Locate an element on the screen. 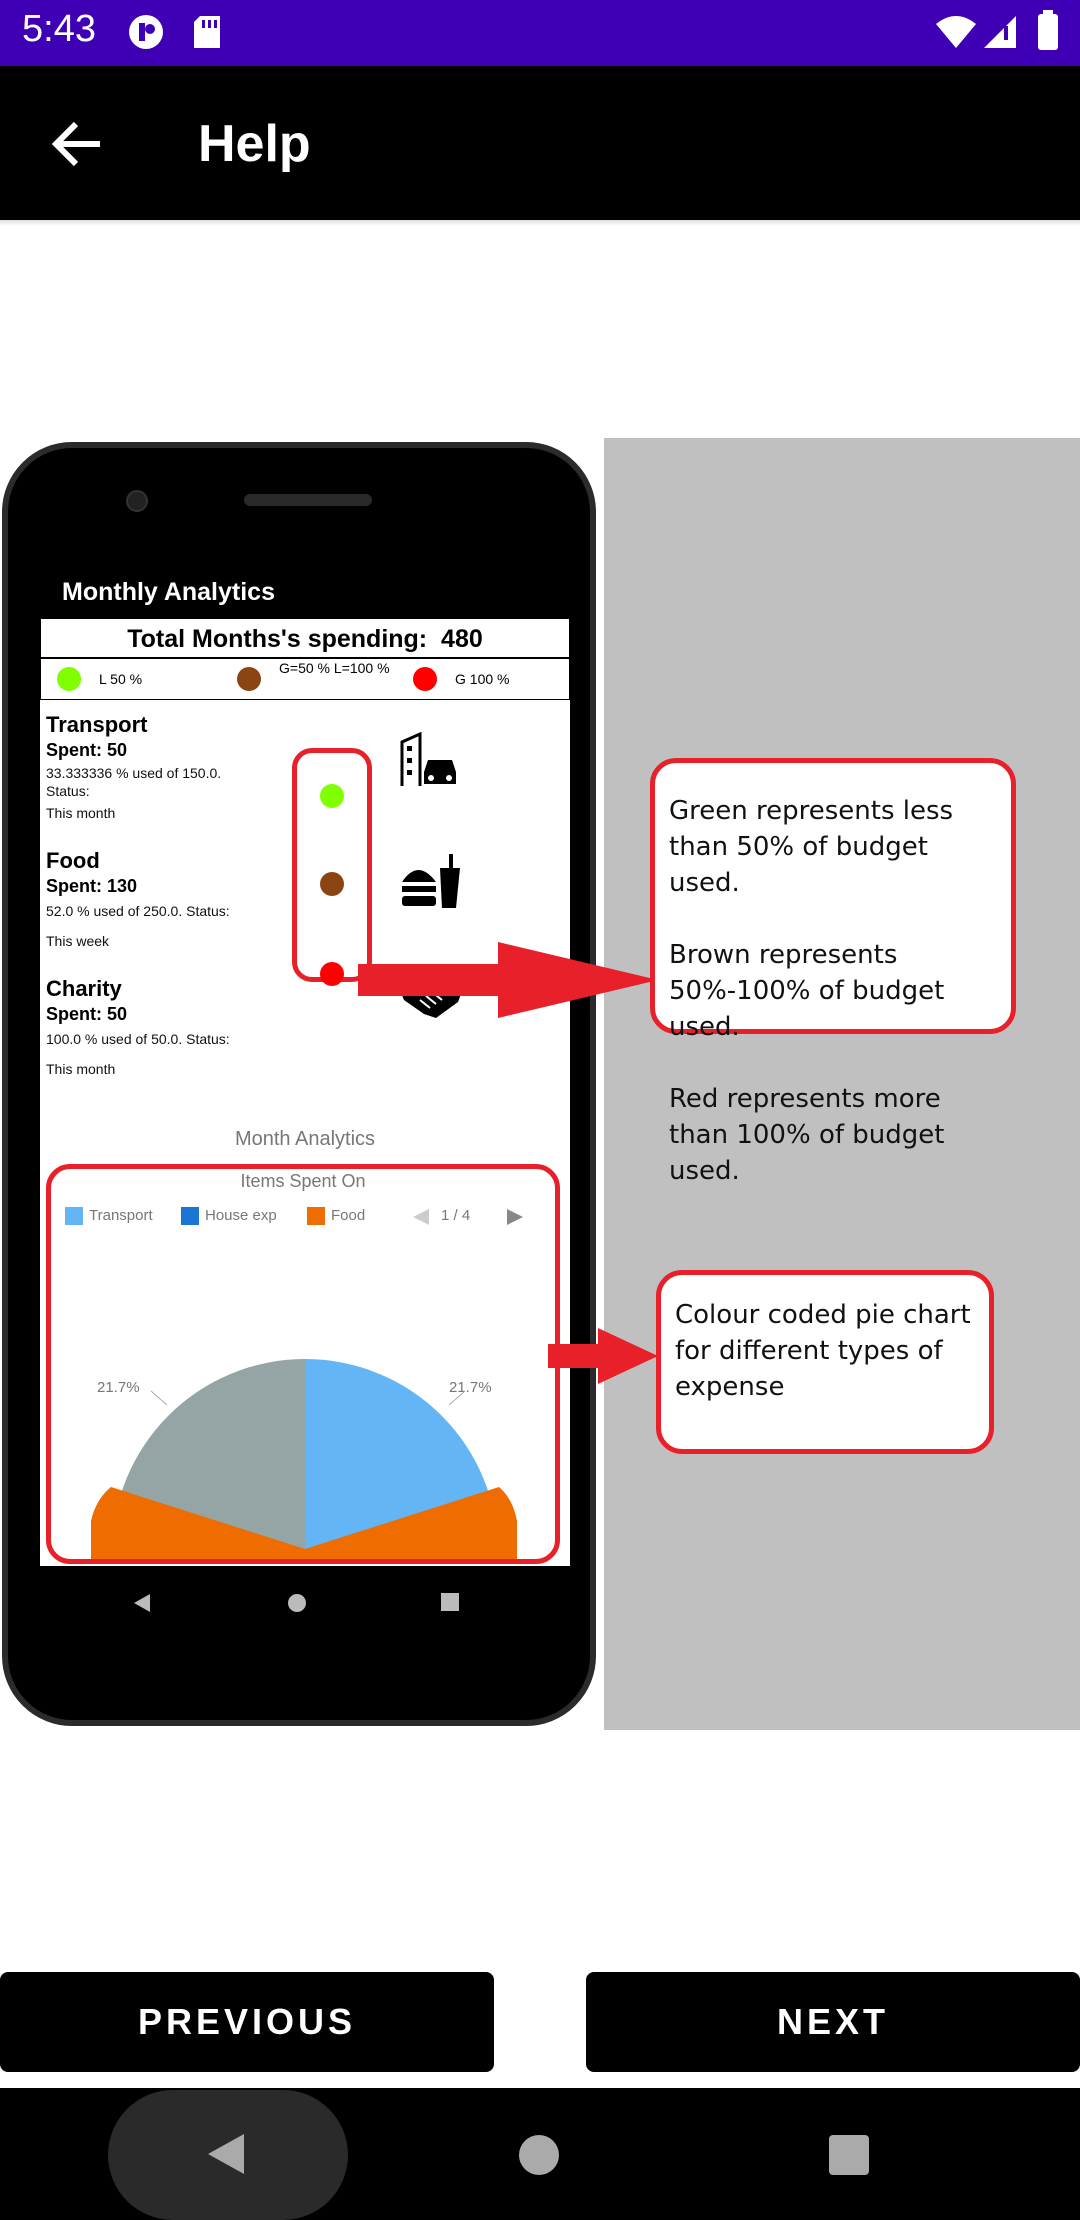  category-name: Food is located at coordinates (73, 860).